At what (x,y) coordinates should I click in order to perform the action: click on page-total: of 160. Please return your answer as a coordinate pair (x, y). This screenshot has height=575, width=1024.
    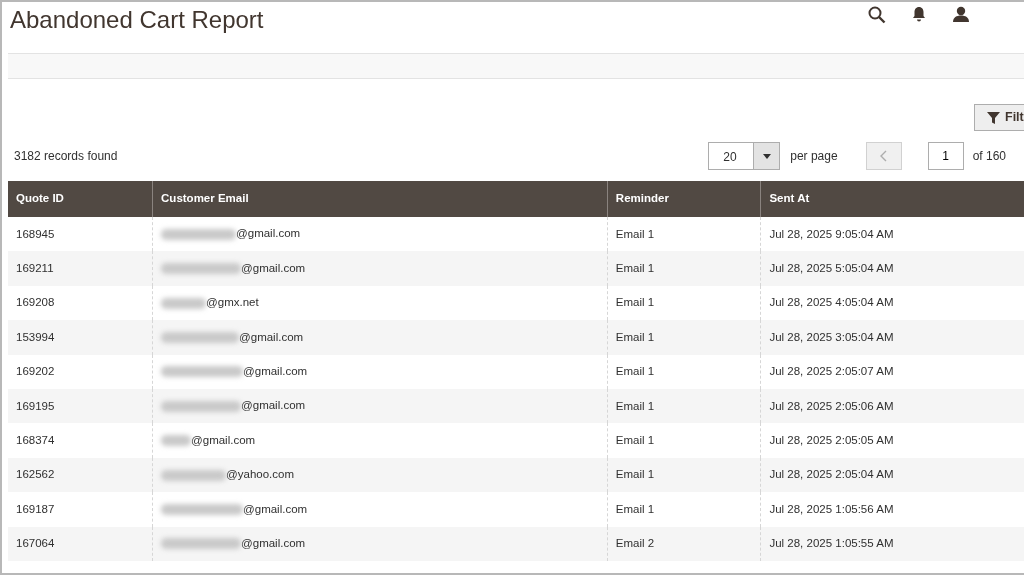
    Looking at the image, I should click on (989, 156).